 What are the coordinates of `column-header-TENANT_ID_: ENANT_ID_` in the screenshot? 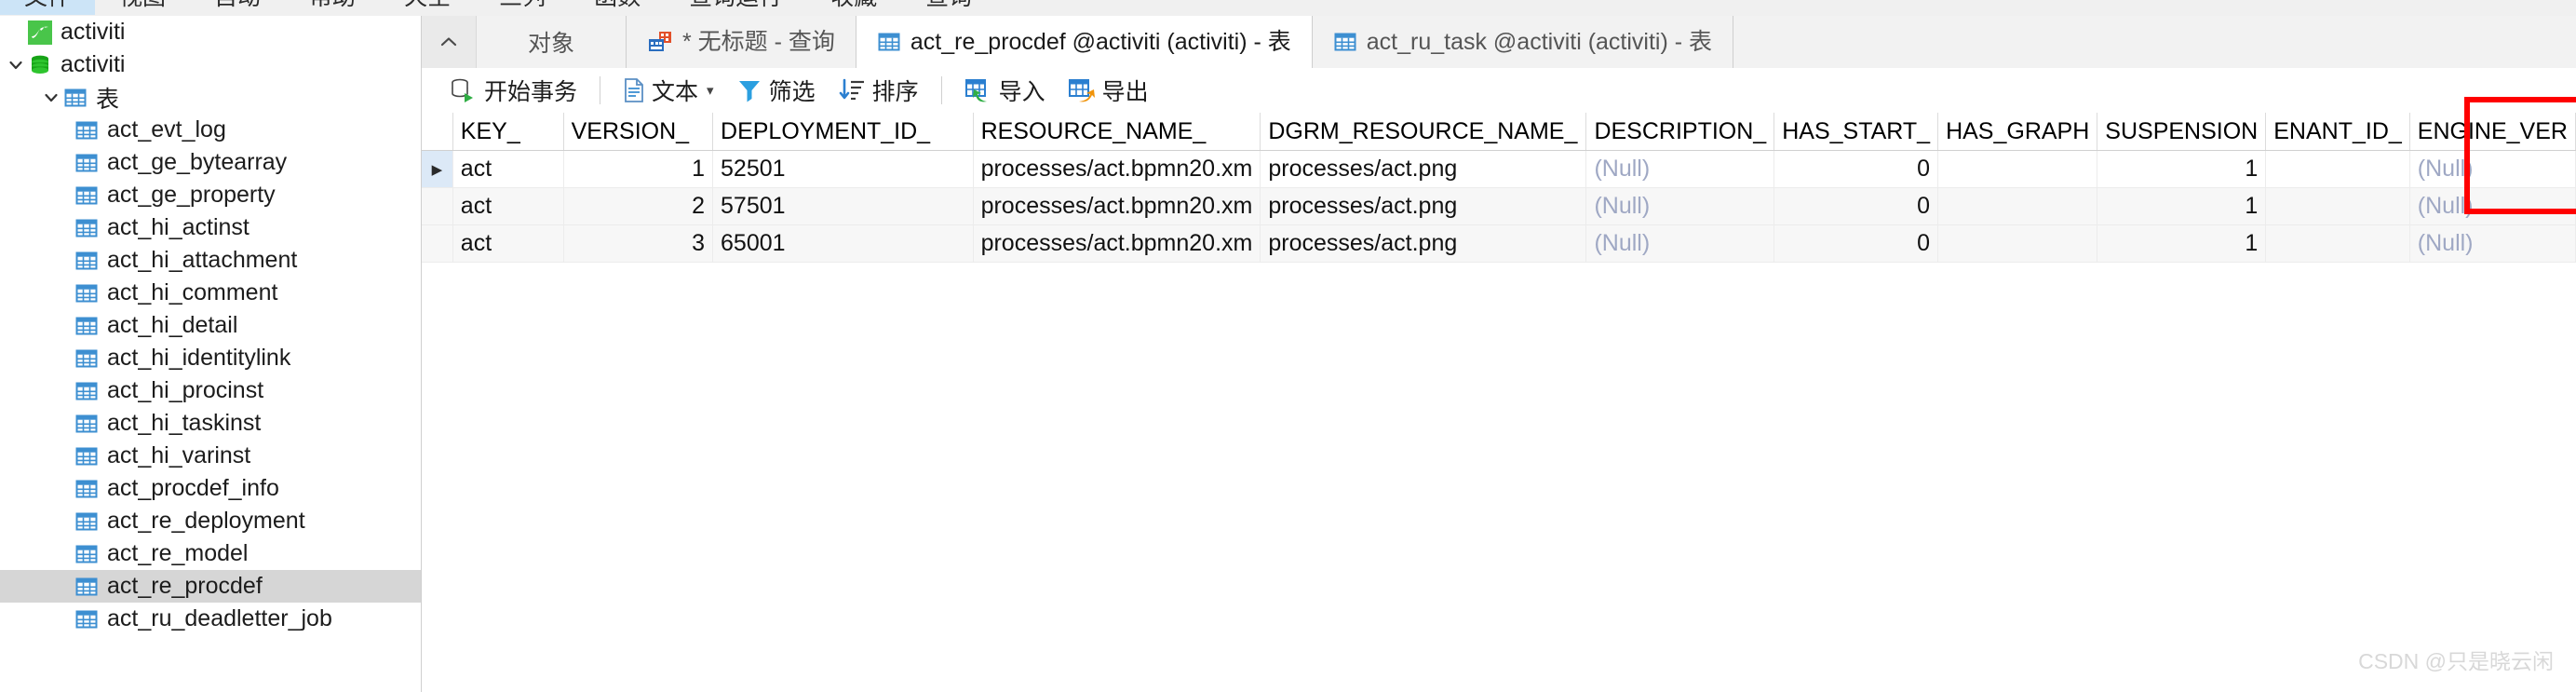 It's located at (2337, 132).